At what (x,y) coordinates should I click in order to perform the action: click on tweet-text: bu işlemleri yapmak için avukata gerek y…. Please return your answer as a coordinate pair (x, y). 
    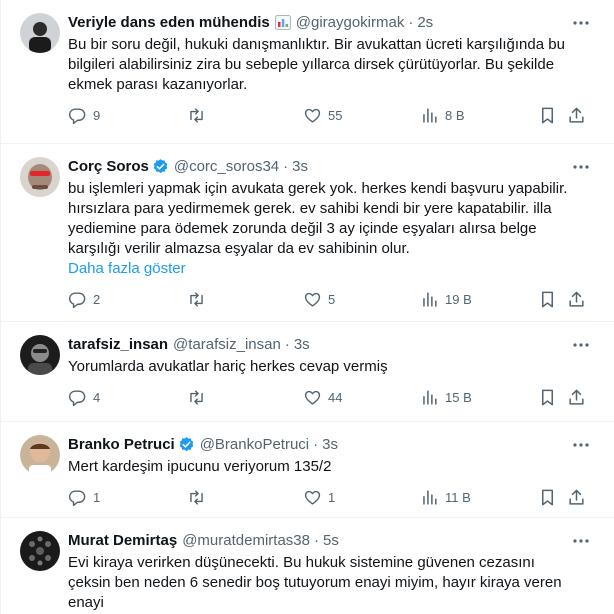
    Looking at the image, I should click on (318, 218).